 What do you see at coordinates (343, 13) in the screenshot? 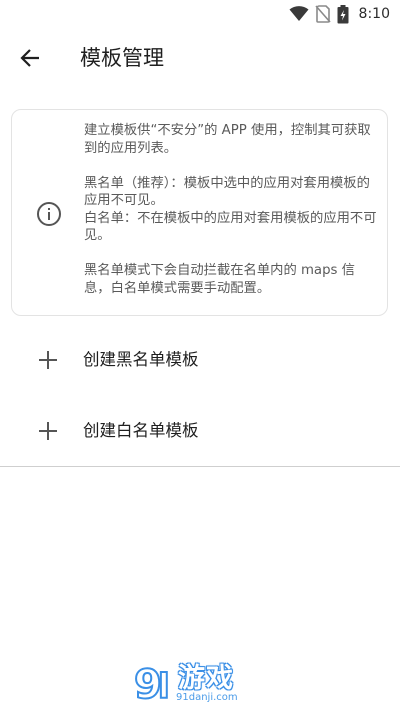
I see `battery-charging-icon` at bounding box center [343, 13].